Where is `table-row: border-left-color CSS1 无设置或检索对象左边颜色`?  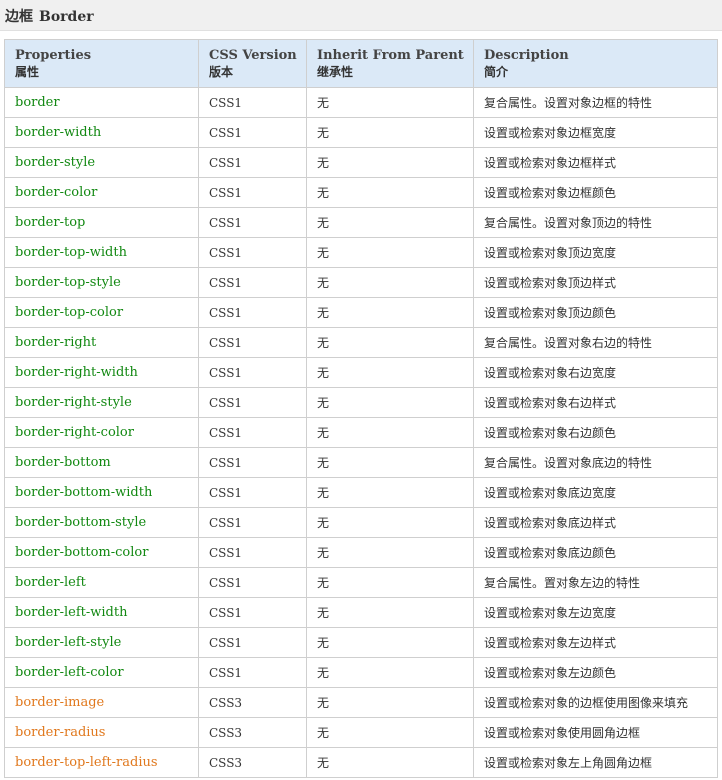 table-row: border-left-color CSS1 无设置或检索对象左边颜色 is located at coordinates (361, 672).